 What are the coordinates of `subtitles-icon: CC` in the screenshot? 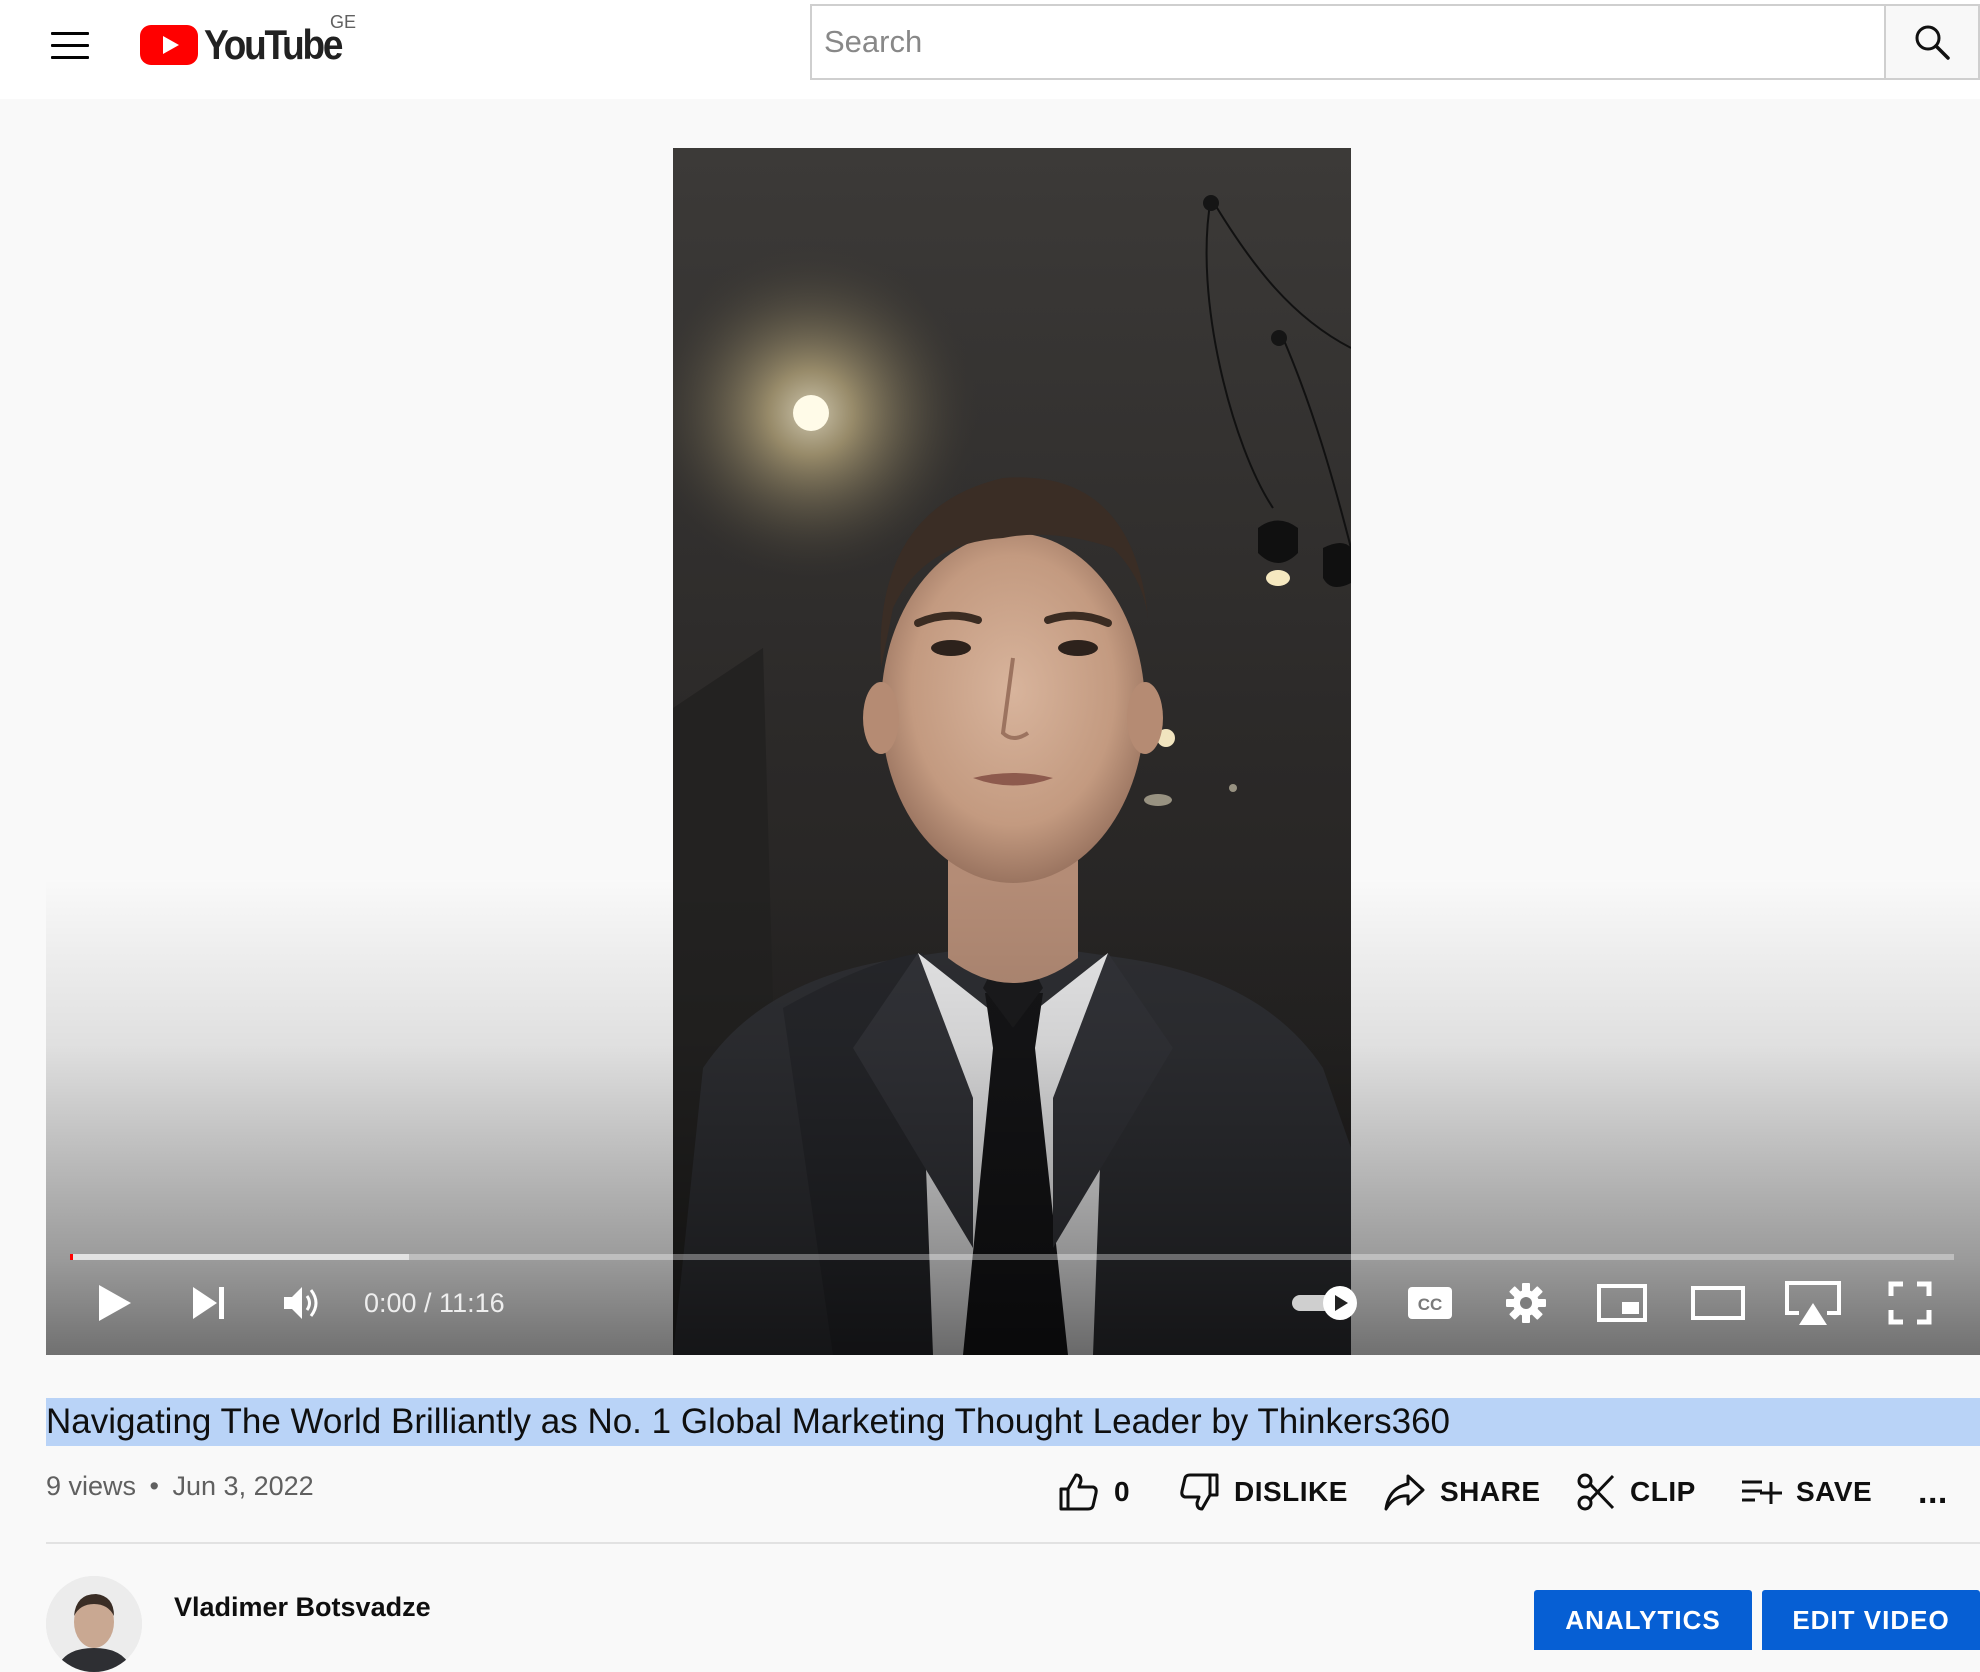 It's located at (1430, 1303).